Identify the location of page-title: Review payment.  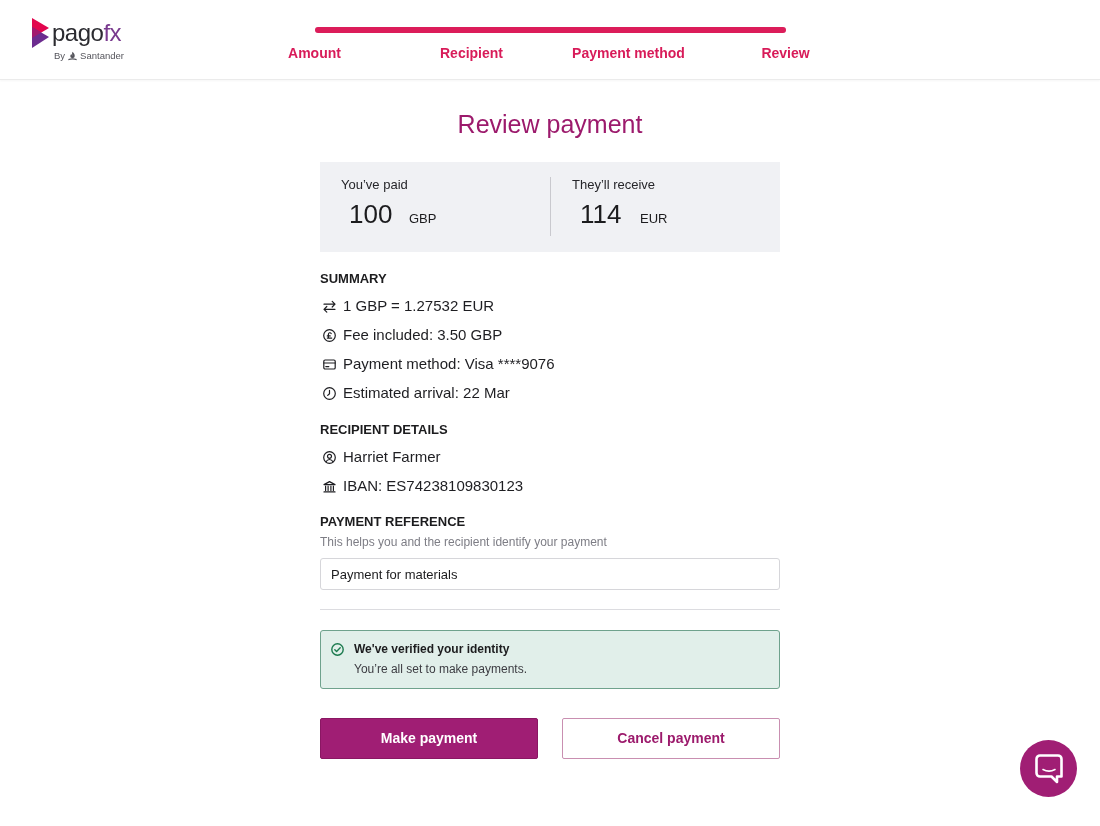
(550, 124).